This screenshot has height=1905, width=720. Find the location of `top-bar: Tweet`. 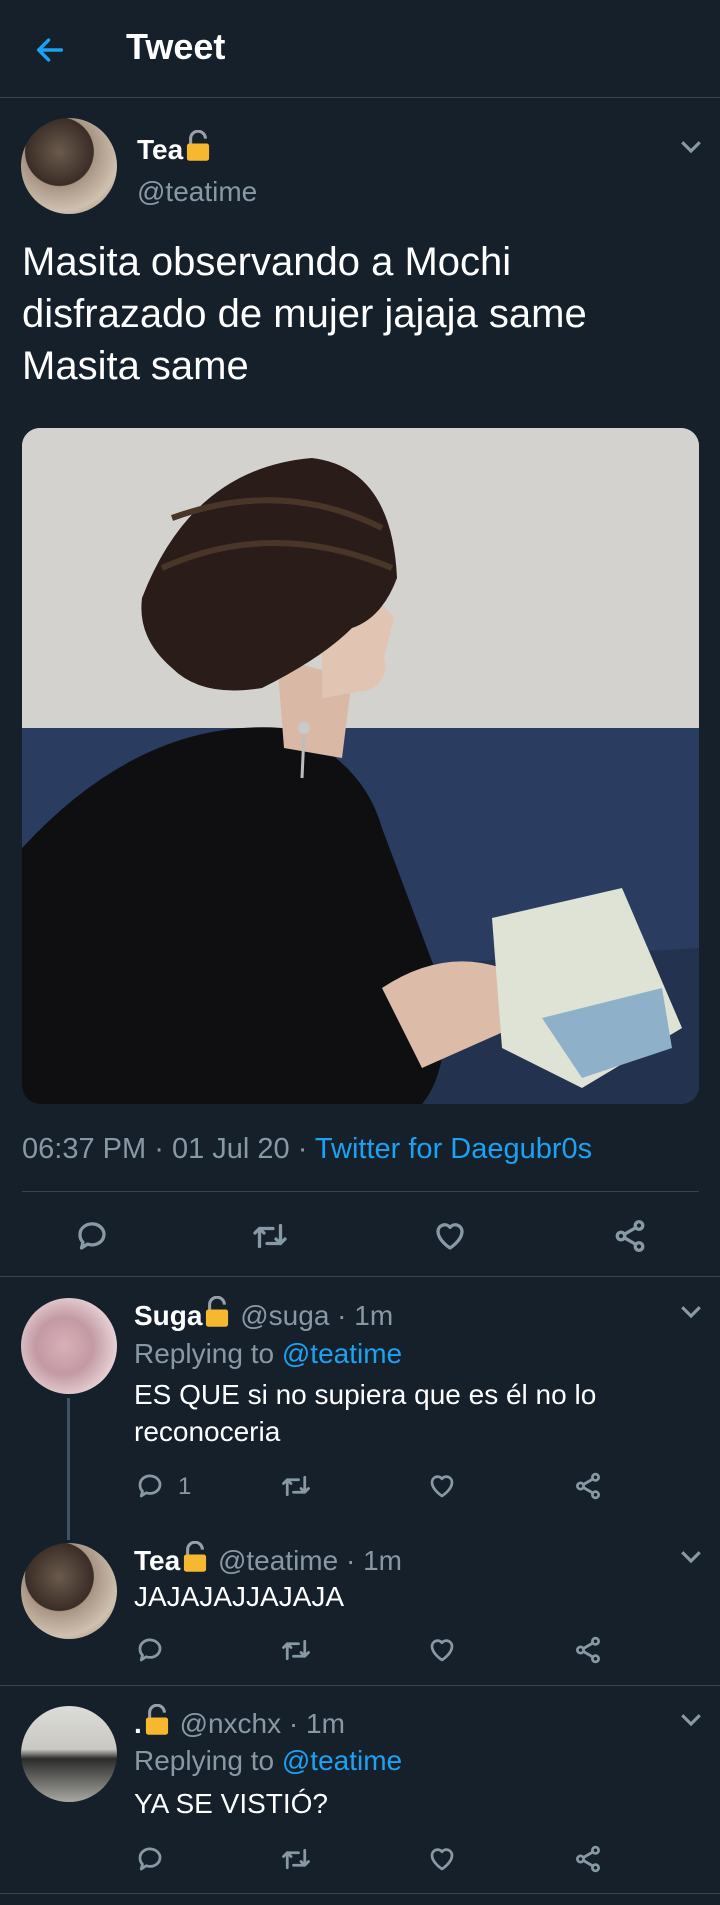

top-bar: Tweet is located at coordinates (360, 49).